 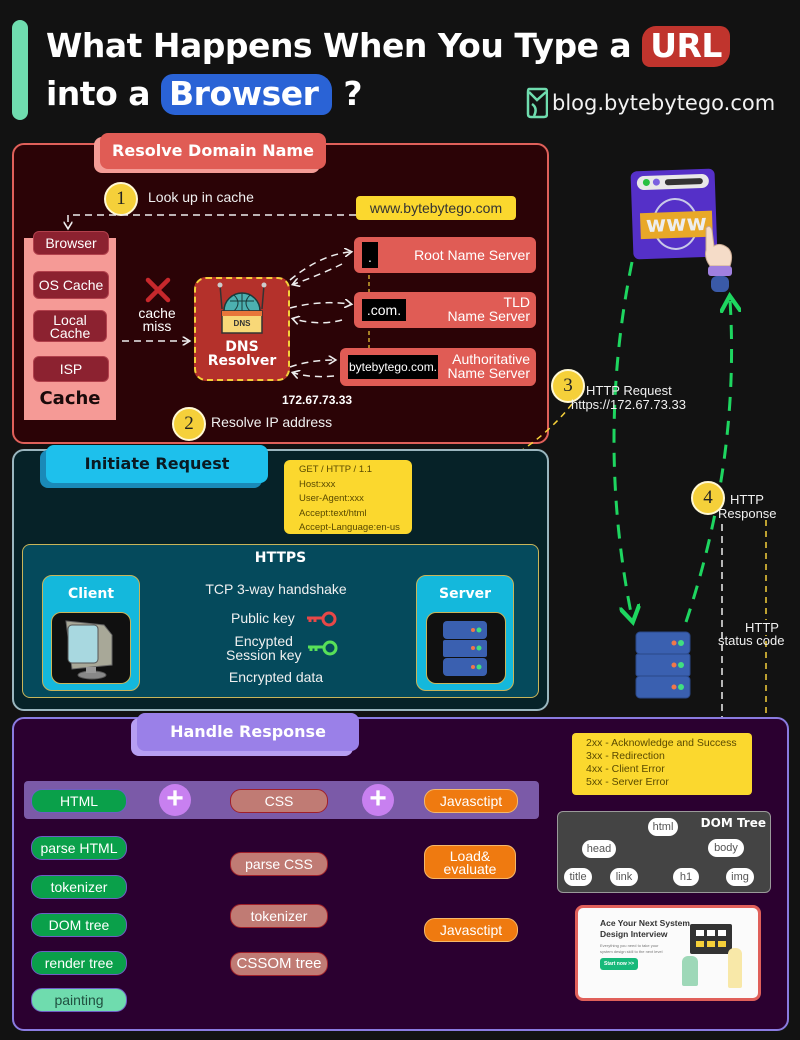 I want to click on browser-address-bar, so click(x=673, y=182).